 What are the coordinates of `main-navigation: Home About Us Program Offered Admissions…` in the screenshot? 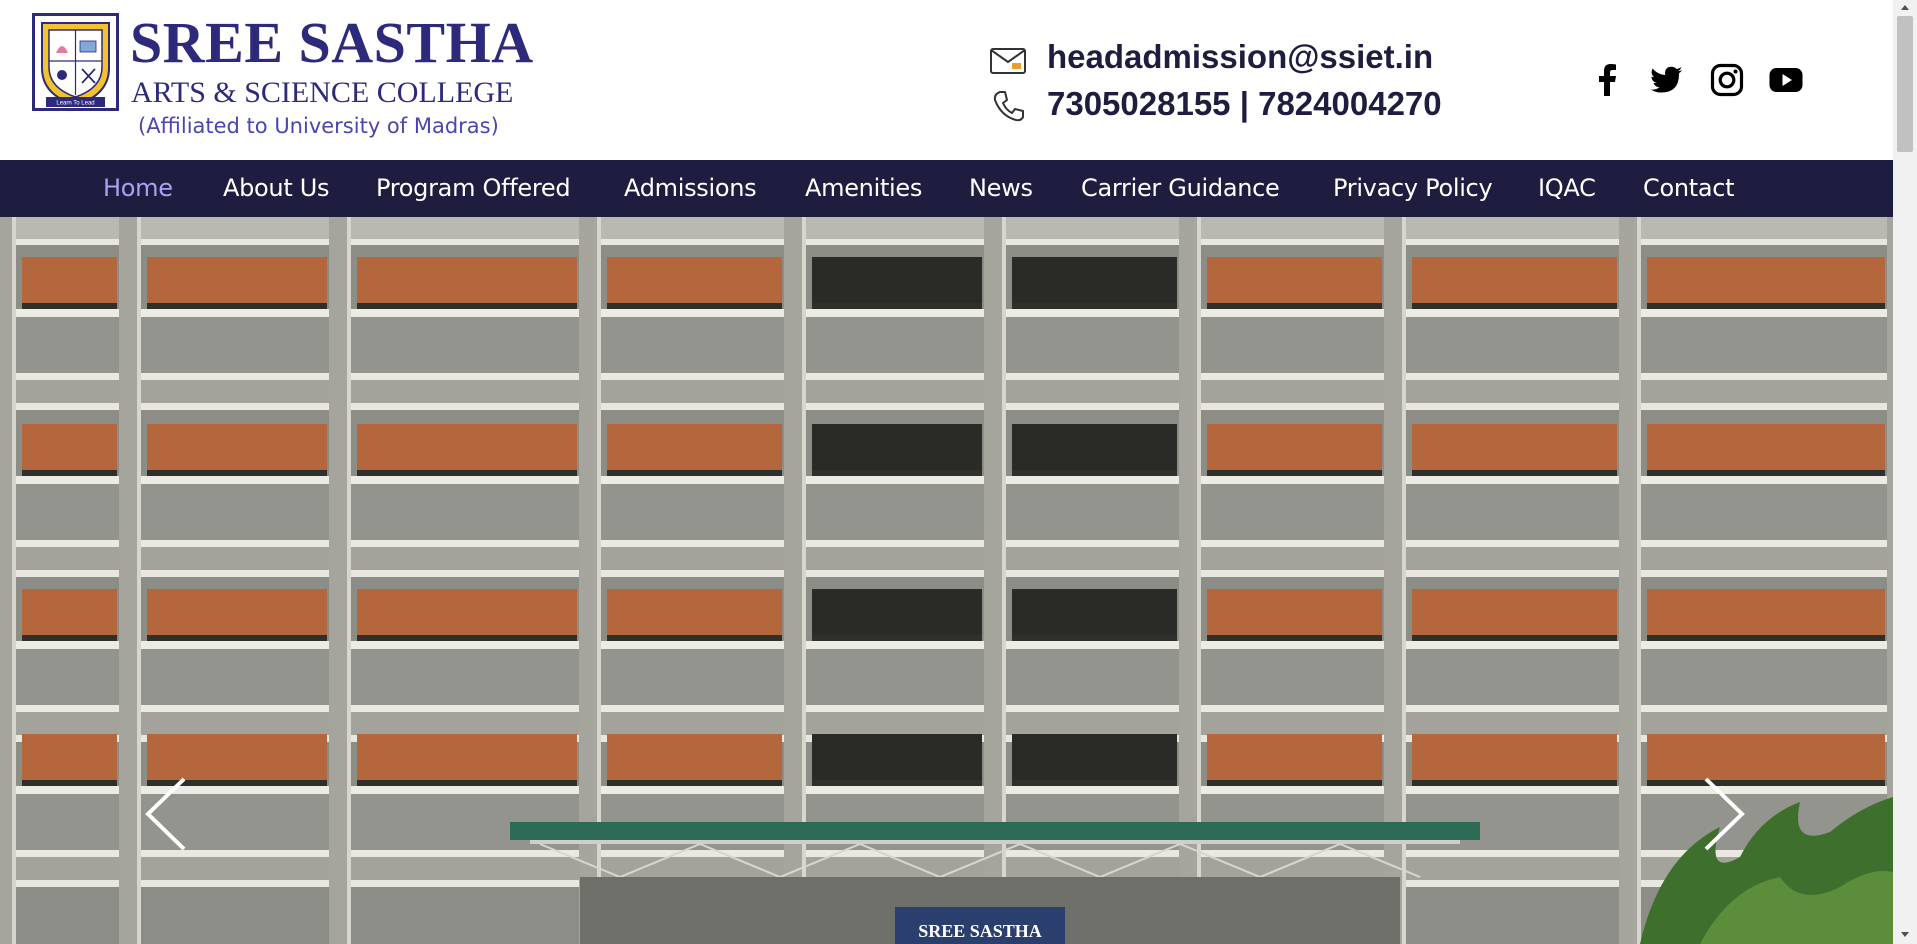 It's located at (946, 188).